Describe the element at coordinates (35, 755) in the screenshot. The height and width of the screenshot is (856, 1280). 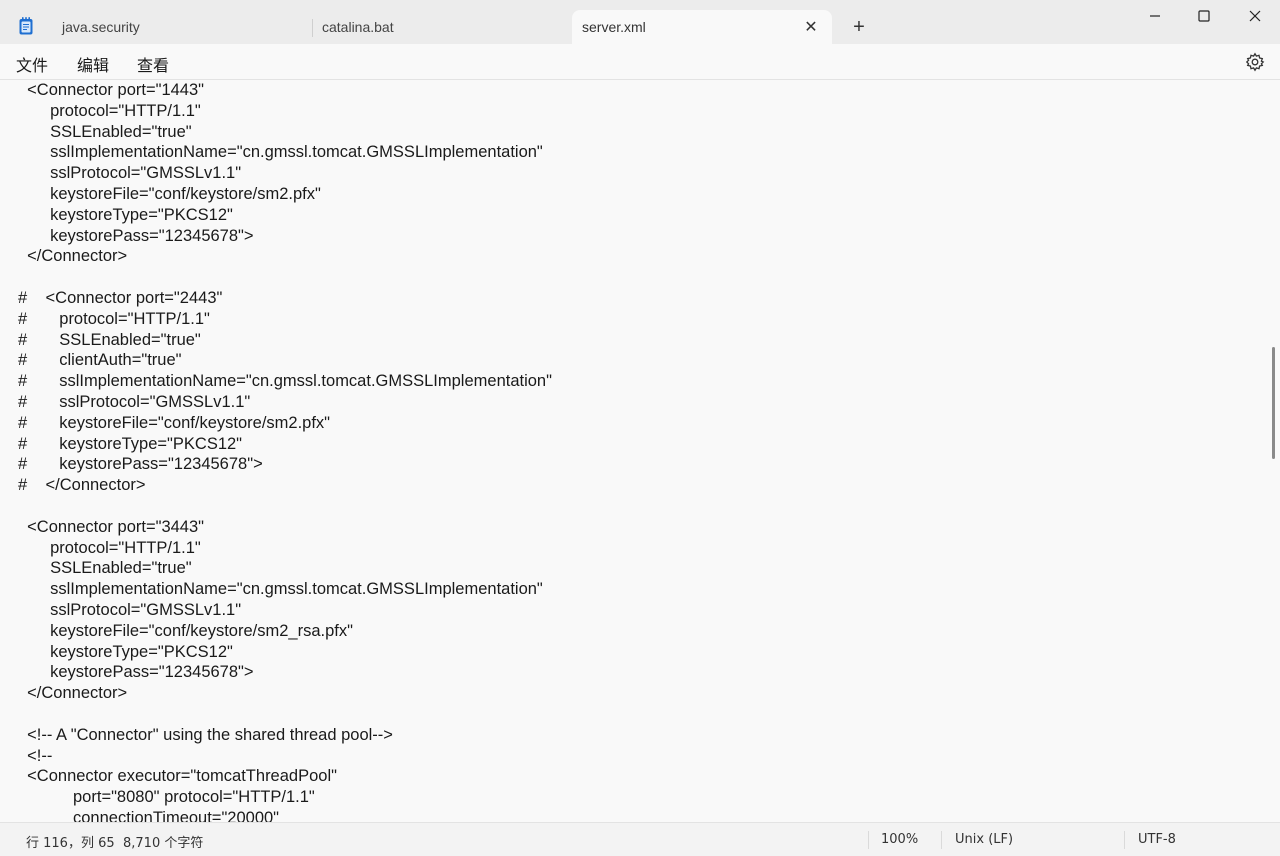
I see `code-line: <!--` at that location.